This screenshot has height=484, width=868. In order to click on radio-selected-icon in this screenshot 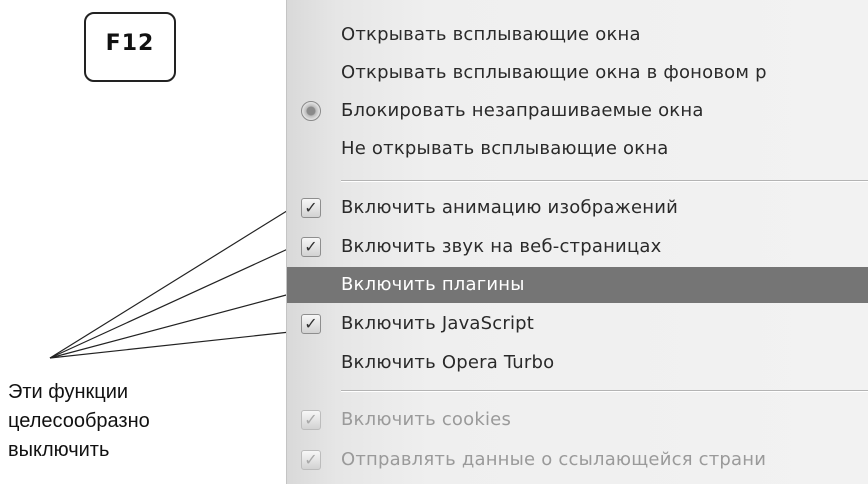, I will do `click(311, 111)`.